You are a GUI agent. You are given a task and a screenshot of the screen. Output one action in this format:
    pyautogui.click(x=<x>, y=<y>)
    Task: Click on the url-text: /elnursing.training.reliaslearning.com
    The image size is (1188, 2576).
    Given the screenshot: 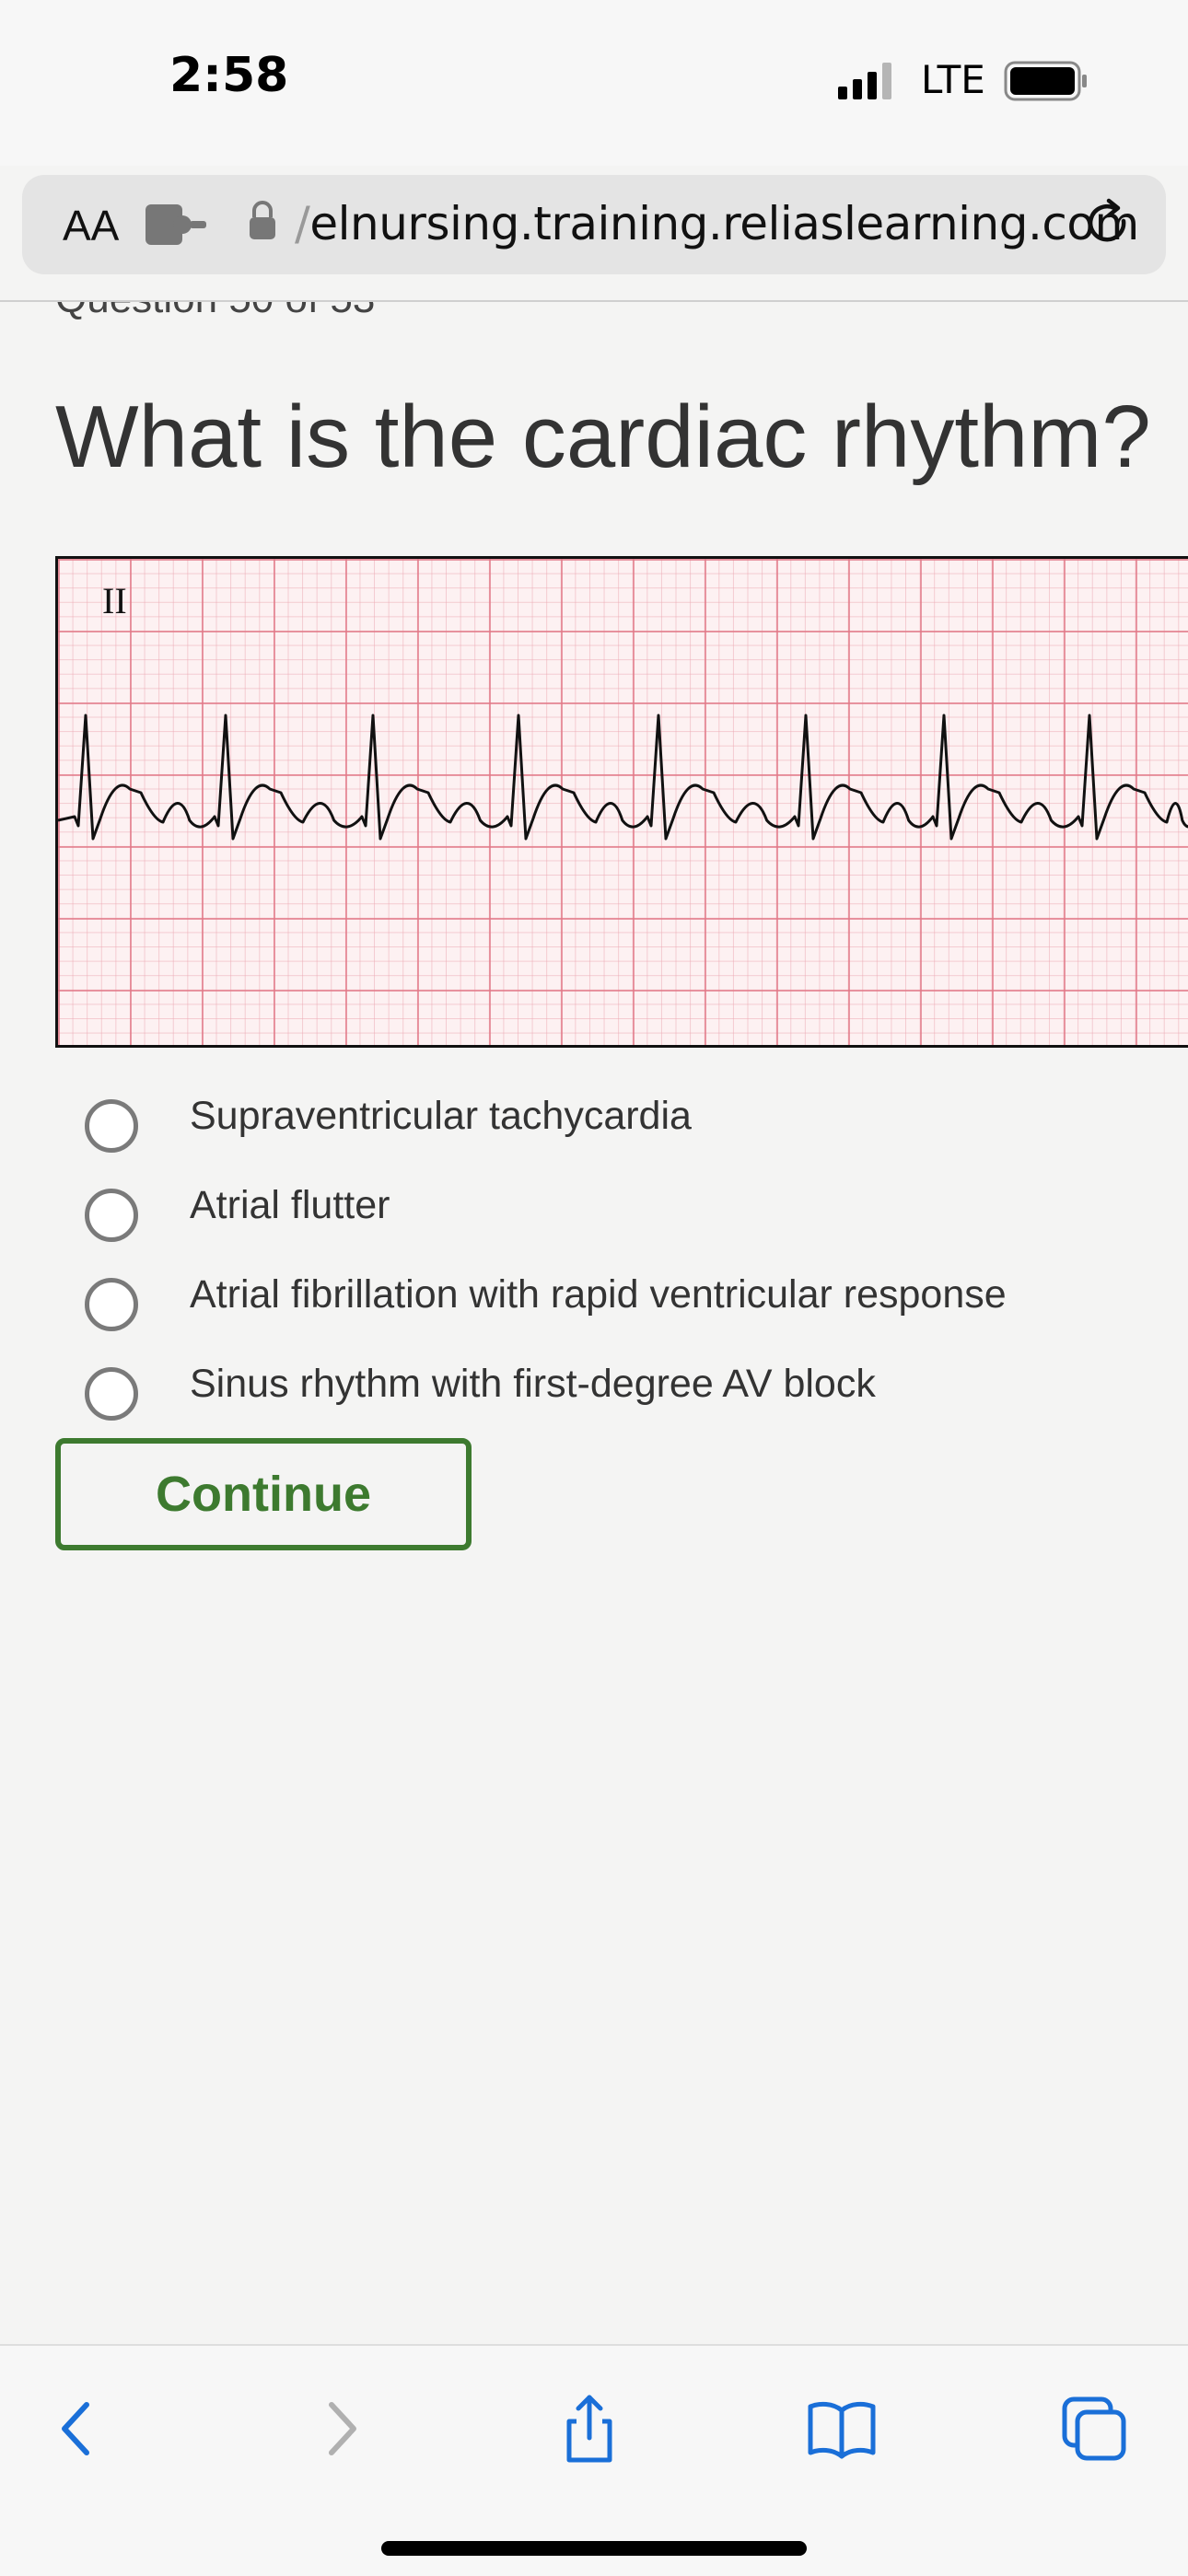 What is the action you would take?
    pyautogui.click(x=717, y=223)
    